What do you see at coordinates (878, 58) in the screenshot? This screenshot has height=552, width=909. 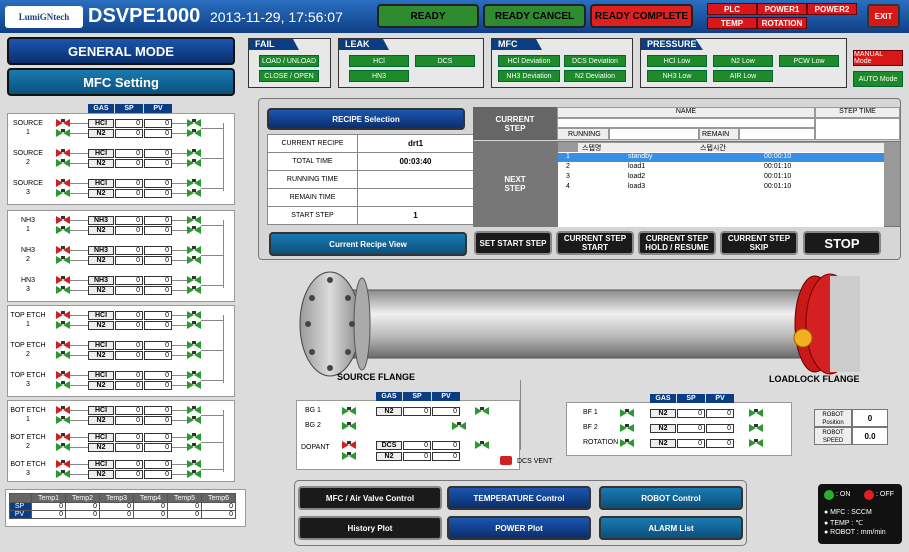 I see `manual-mode-button: MANUAL Mode` at bounding box center [878, 58].